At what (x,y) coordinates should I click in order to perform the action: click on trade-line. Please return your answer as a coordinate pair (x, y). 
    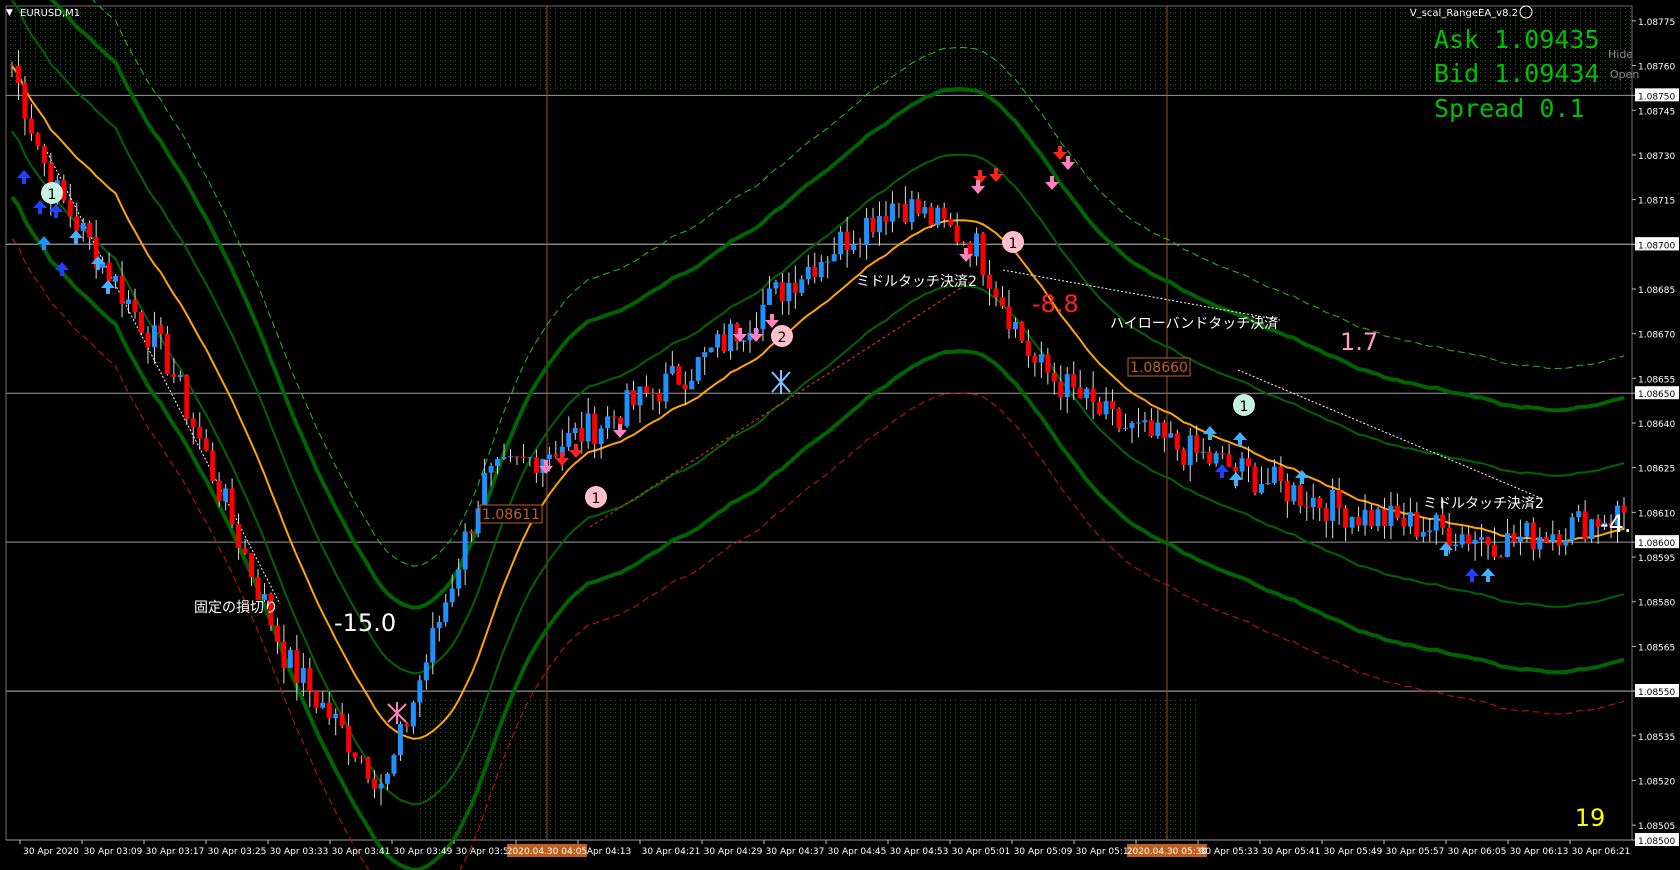
    Looking at the image, I should click on (1390, 434).